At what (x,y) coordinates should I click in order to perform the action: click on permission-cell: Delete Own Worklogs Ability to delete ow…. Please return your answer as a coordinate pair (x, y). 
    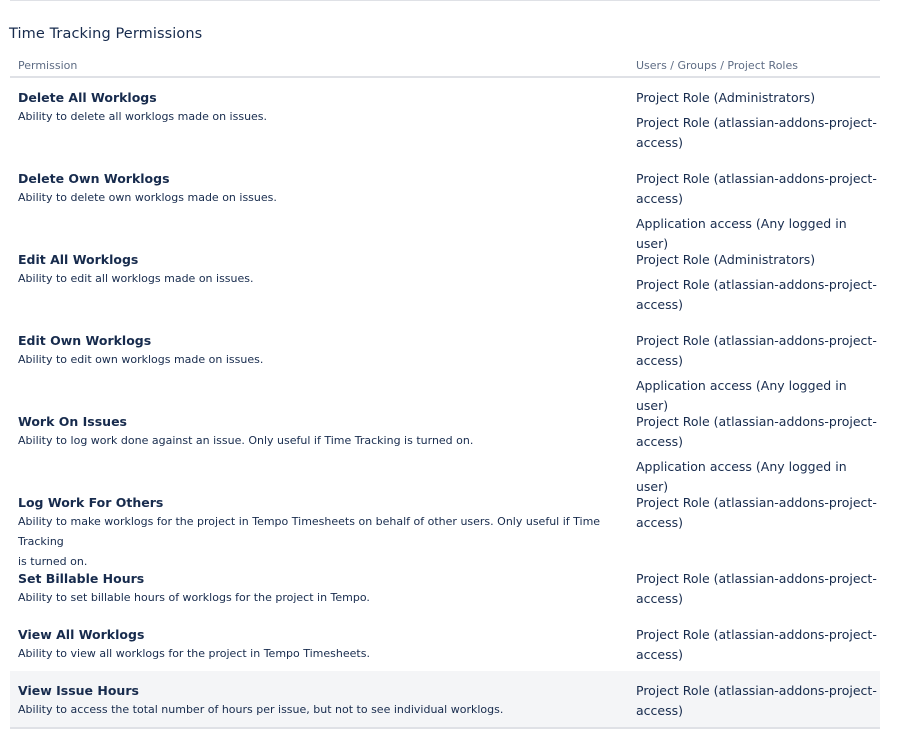
    Looking at the image, I should click on (322, 189).